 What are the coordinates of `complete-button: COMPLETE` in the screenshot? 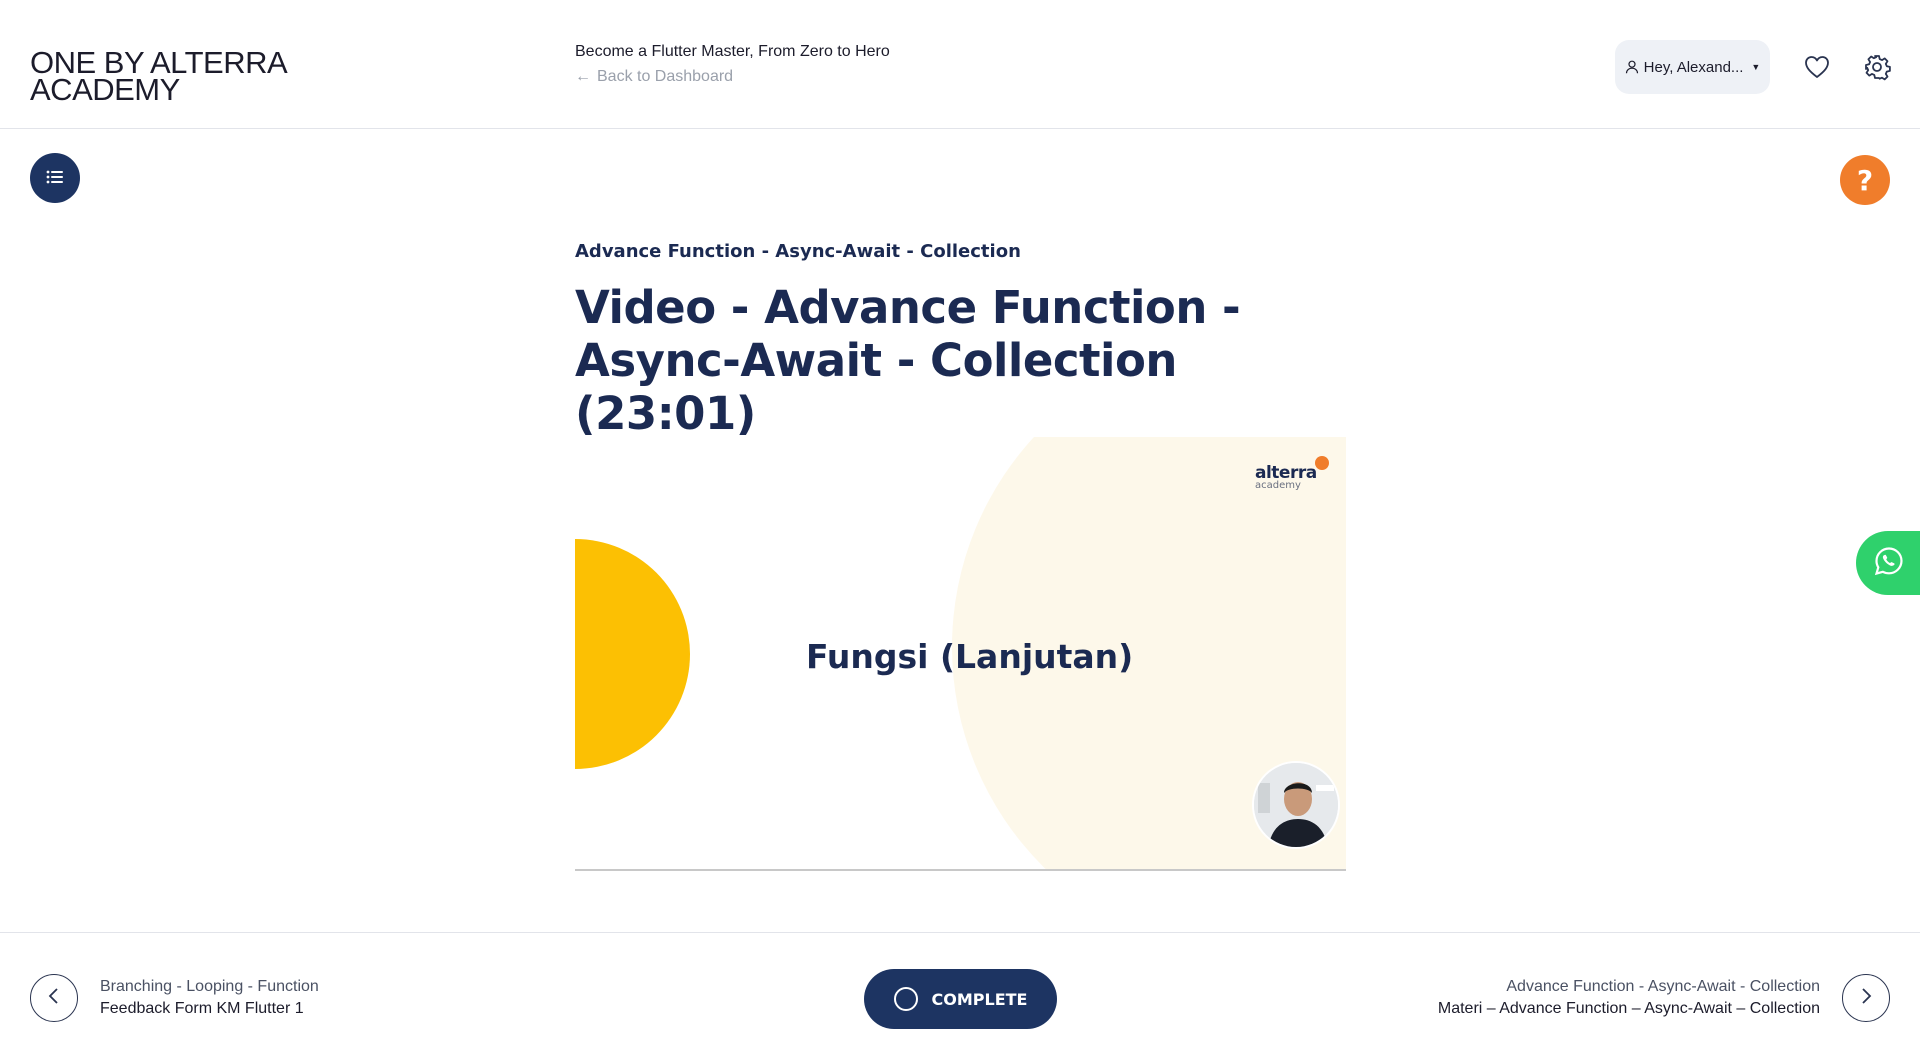 It's located at (960, 999).